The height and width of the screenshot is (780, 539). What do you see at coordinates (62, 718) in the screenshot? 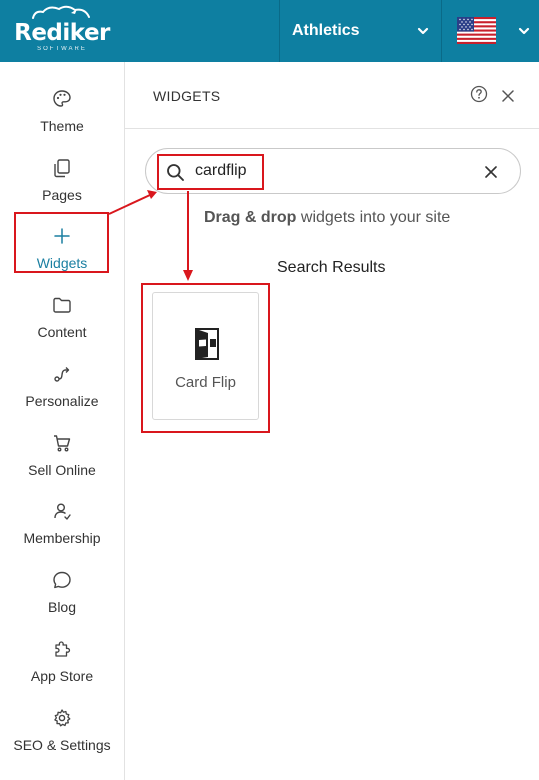
I see `gear-icon` at bounding box center [62, 718].